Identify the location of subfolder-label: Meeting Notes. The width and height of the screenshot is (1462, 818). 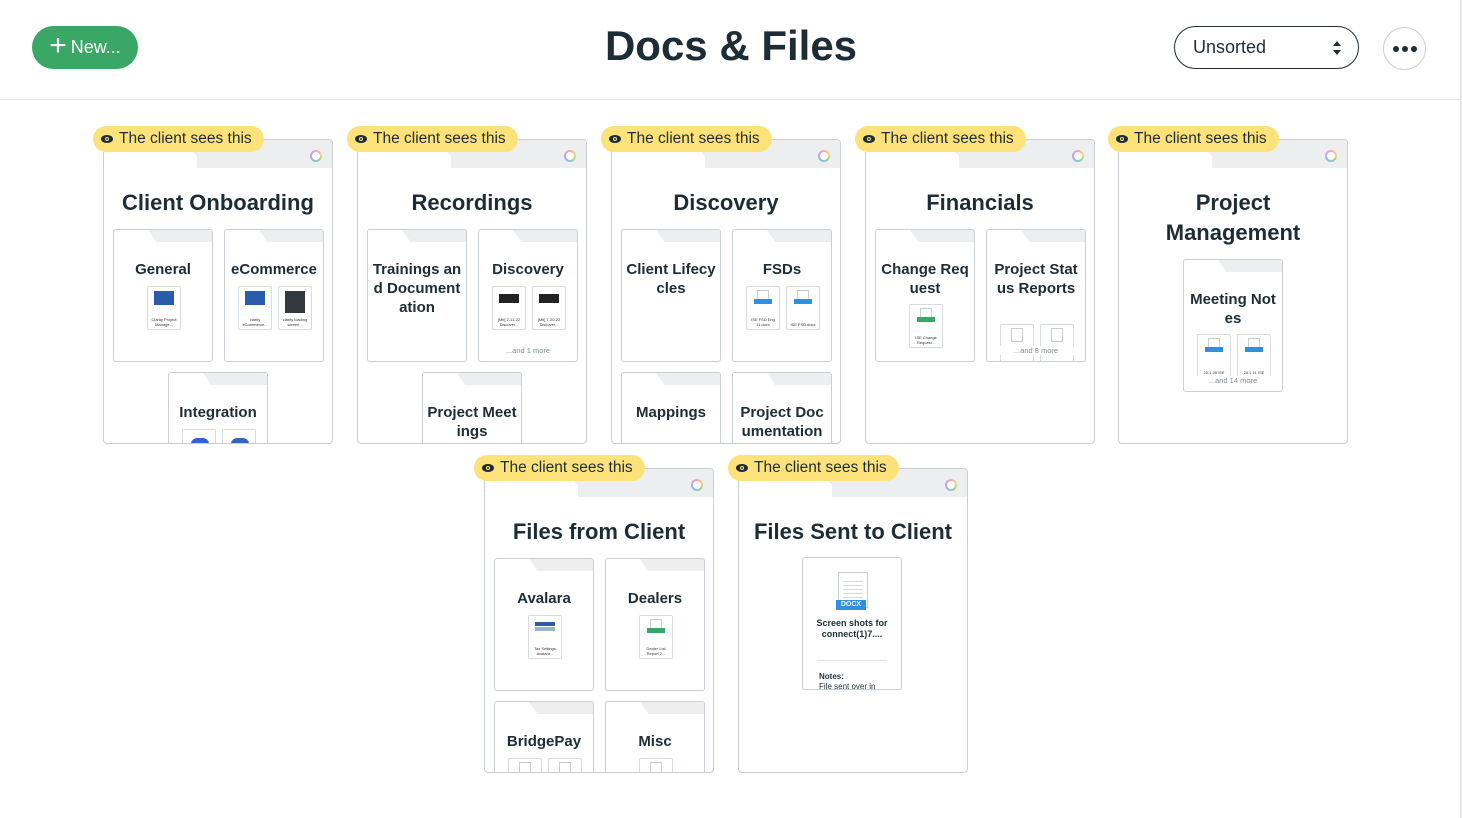
(1233, 309).